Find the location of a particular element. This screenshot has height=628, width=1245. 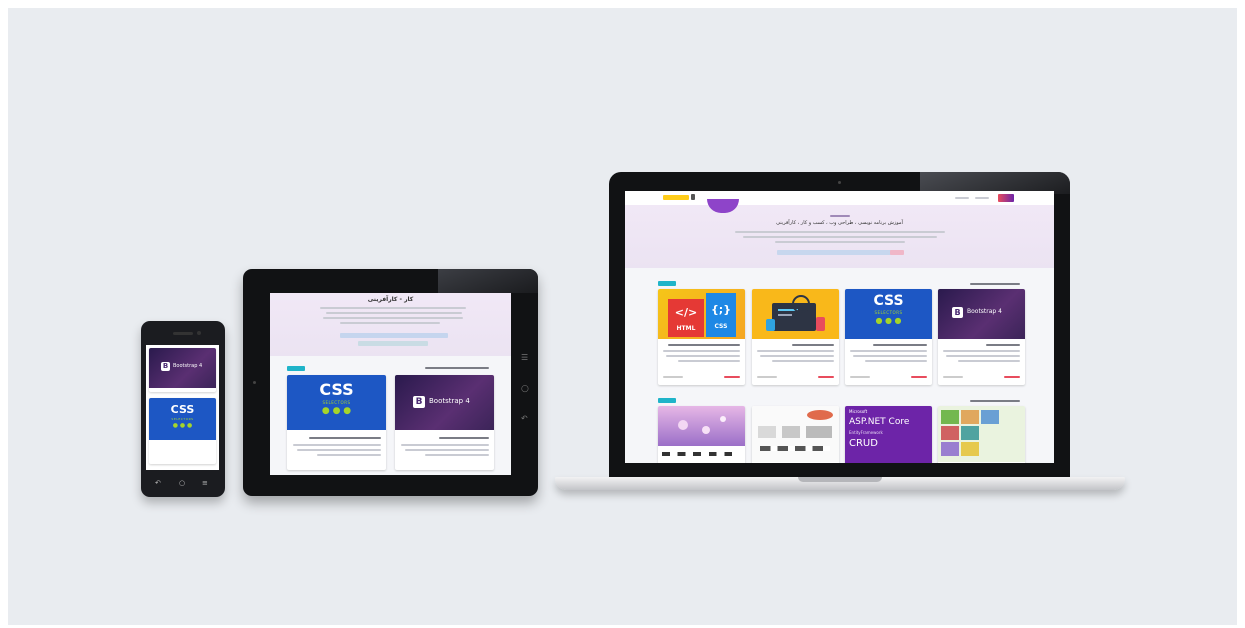

asp-crud: CRUD is located at coordinates (863, 443).